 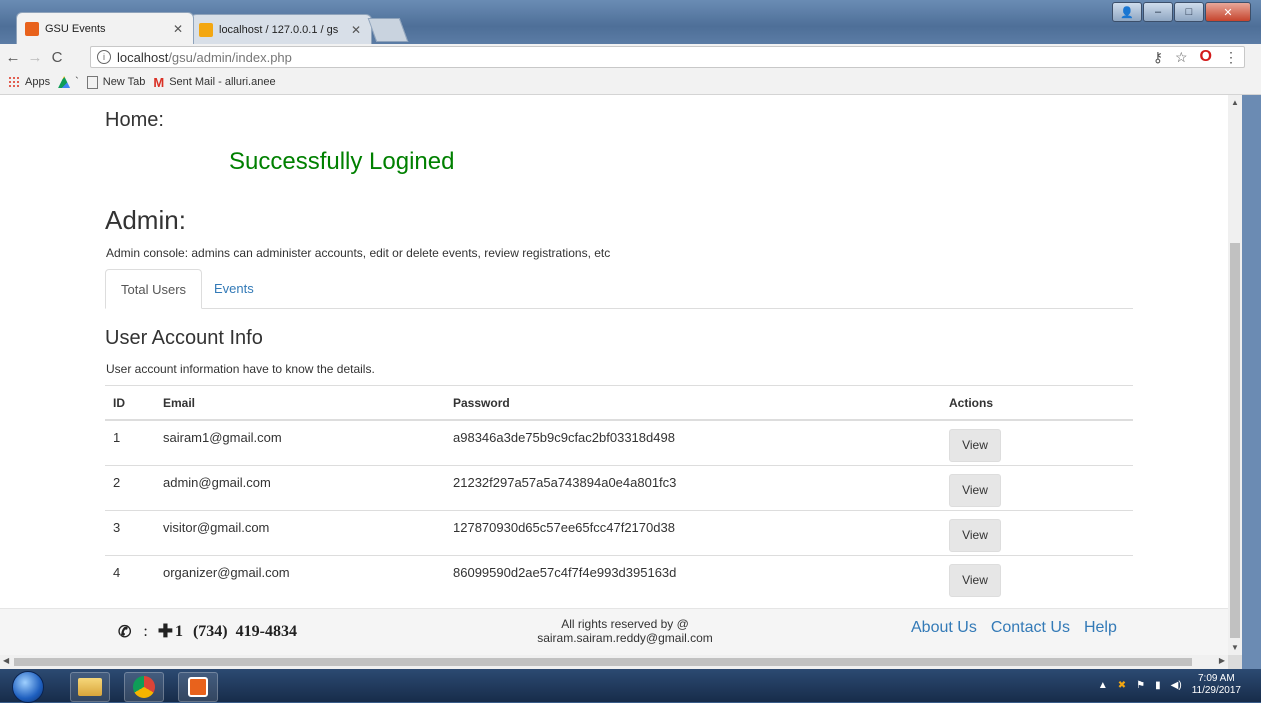 What do you see at coordinates (154, 289) in the screenshot?
I see `tab-total-users: Total Users` at bounding box center [154, 289].